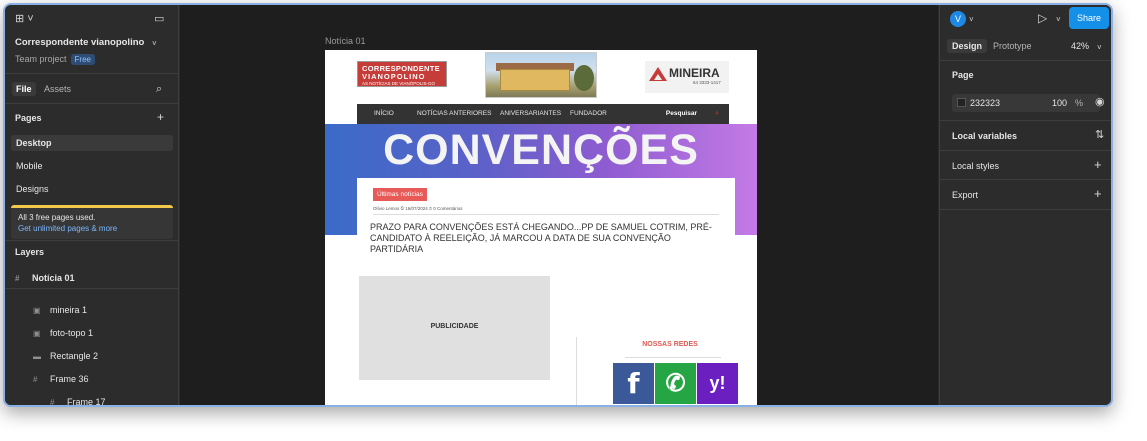 The height and width of the screenshot is (441, 1147). What do you see at coordinates (1100, 102) in the screenshot?
I see `eye-icon: ◉` at bounding box center [1100, 102].